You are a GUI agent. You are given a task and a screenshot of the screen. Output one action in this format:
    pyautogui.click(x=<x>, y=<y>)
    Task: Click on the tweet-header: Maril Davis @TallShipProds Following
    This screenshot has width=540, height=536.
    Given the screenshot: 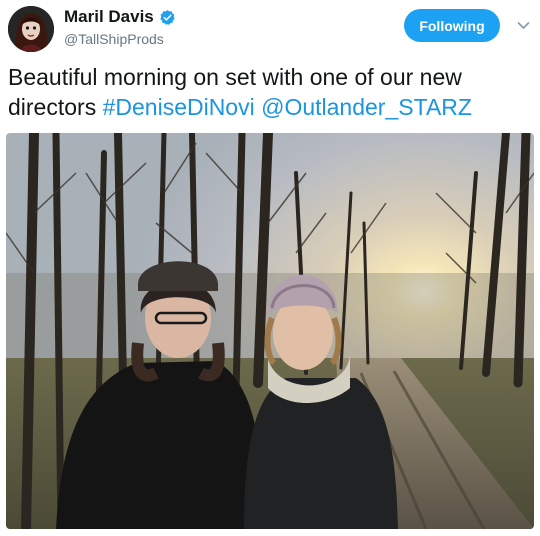 What is the action you would take?
    pyautogui.click(x=270, y=30)
    